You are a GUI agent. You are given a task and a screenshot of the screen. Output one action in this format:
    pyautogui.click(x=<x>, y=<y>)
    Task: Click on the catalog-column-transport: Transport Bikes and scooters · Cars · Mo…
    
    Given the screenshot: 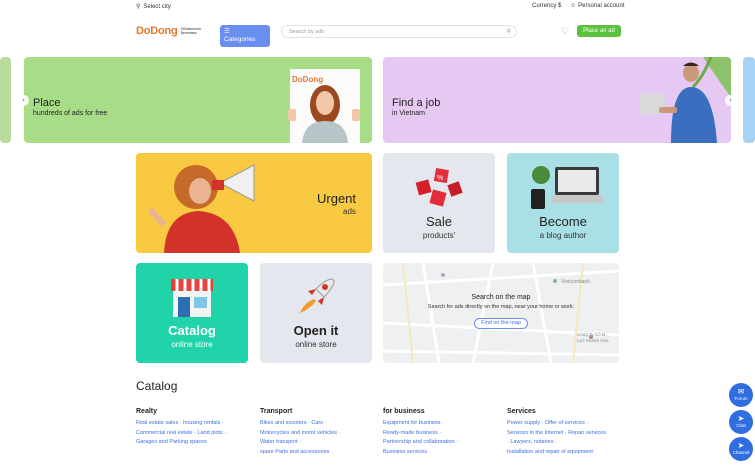 What is the action you would take?
    pyautogui.click(x=320, y=432)
    